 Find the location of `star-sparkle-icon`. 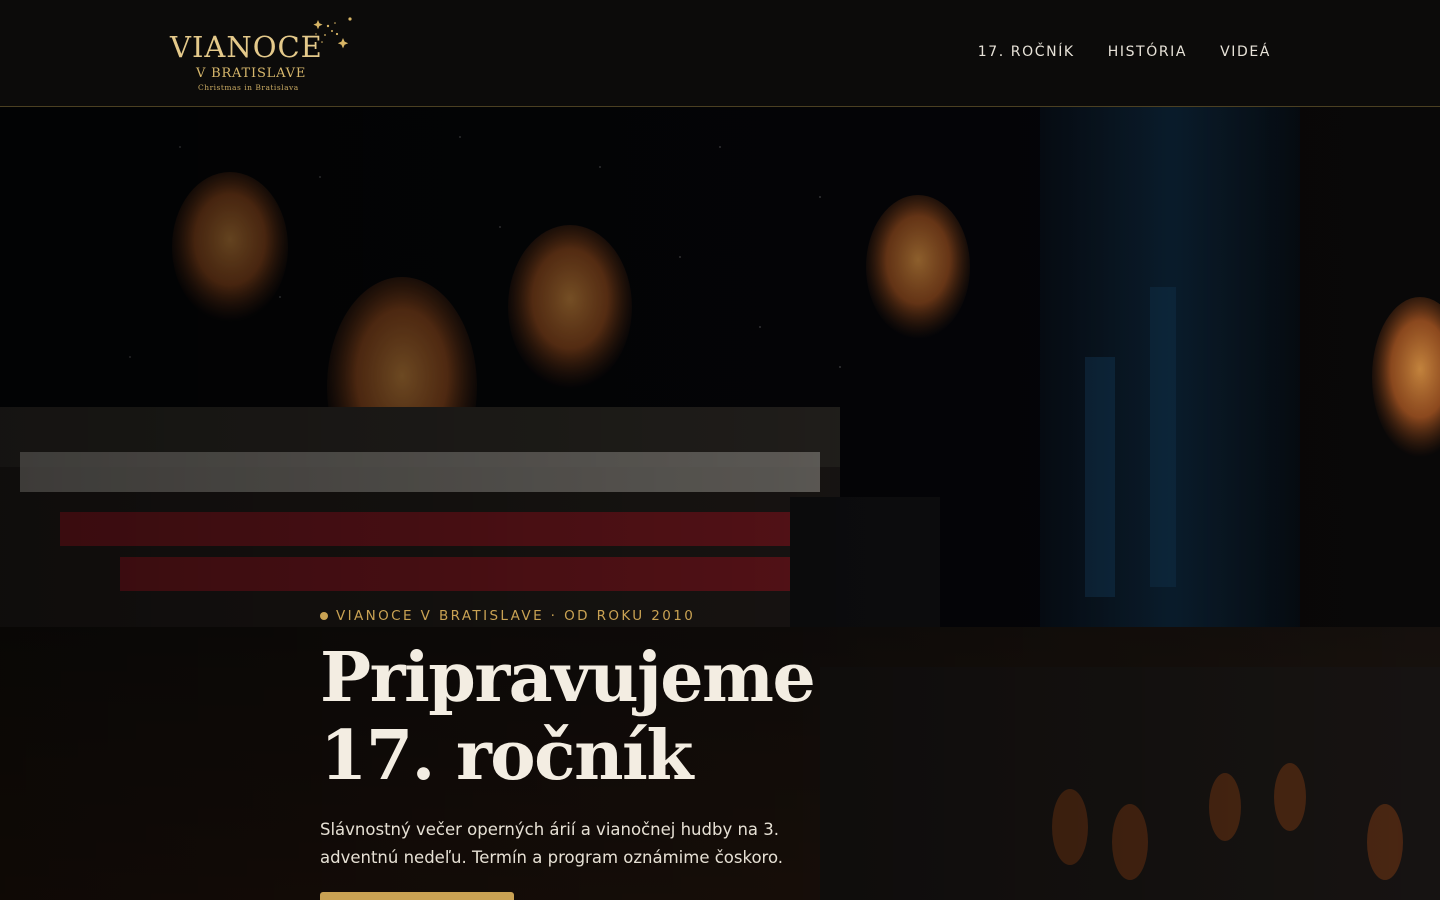

star-sparkle-icon is located at coordinates (332, 33).